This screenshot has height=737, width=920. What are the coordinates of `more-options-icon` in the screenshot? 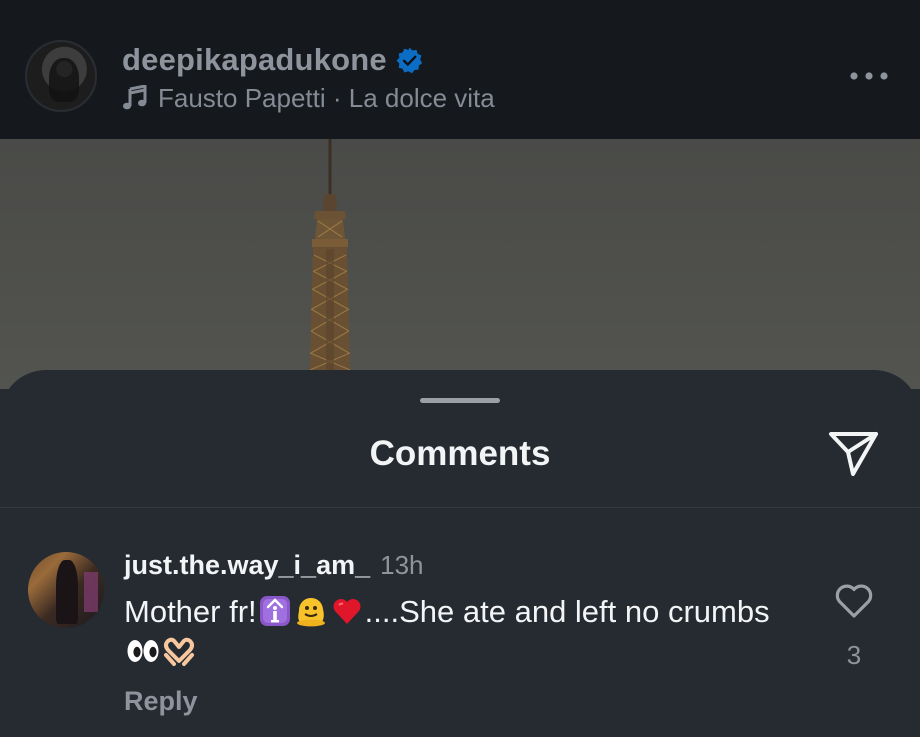 It's located at (869, 76).